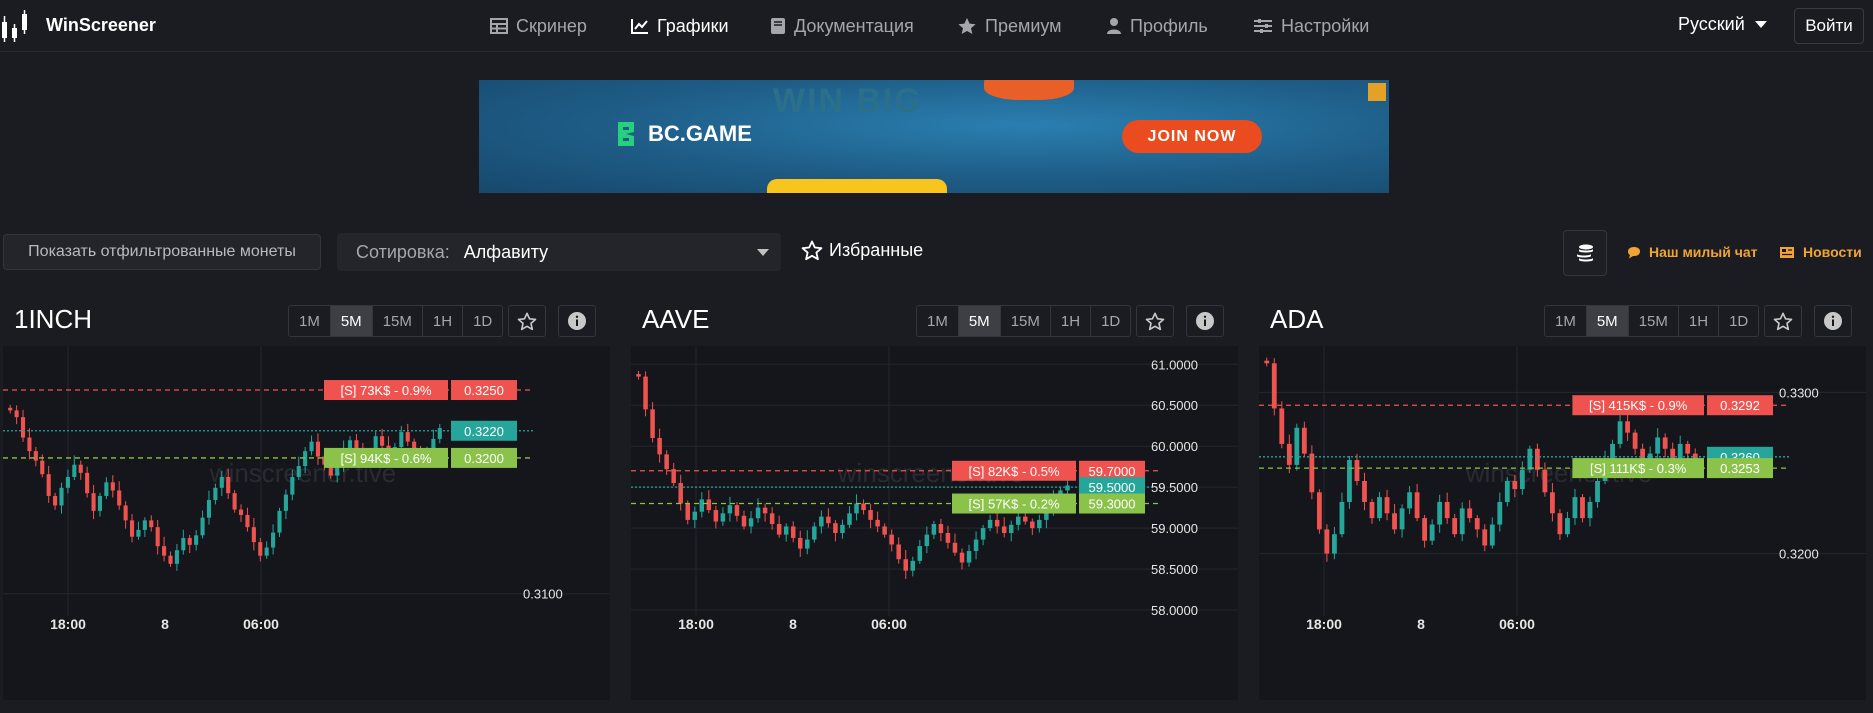  Describe the element at coordinates (862, 250) in the screenshot. I see `favorites-toggle: Избранные` at that location.